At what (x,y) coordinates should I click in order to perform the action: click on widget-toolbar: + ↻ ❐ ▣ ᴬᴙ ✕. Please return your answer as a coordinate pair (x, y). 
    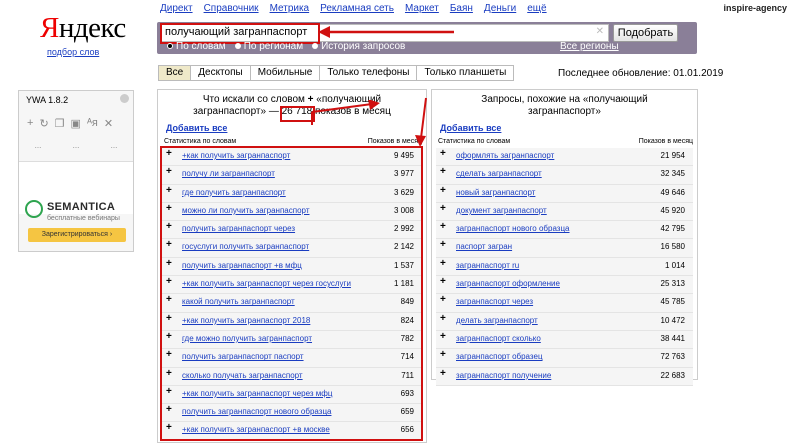
    Looking at the image, I should click on (70, 123).